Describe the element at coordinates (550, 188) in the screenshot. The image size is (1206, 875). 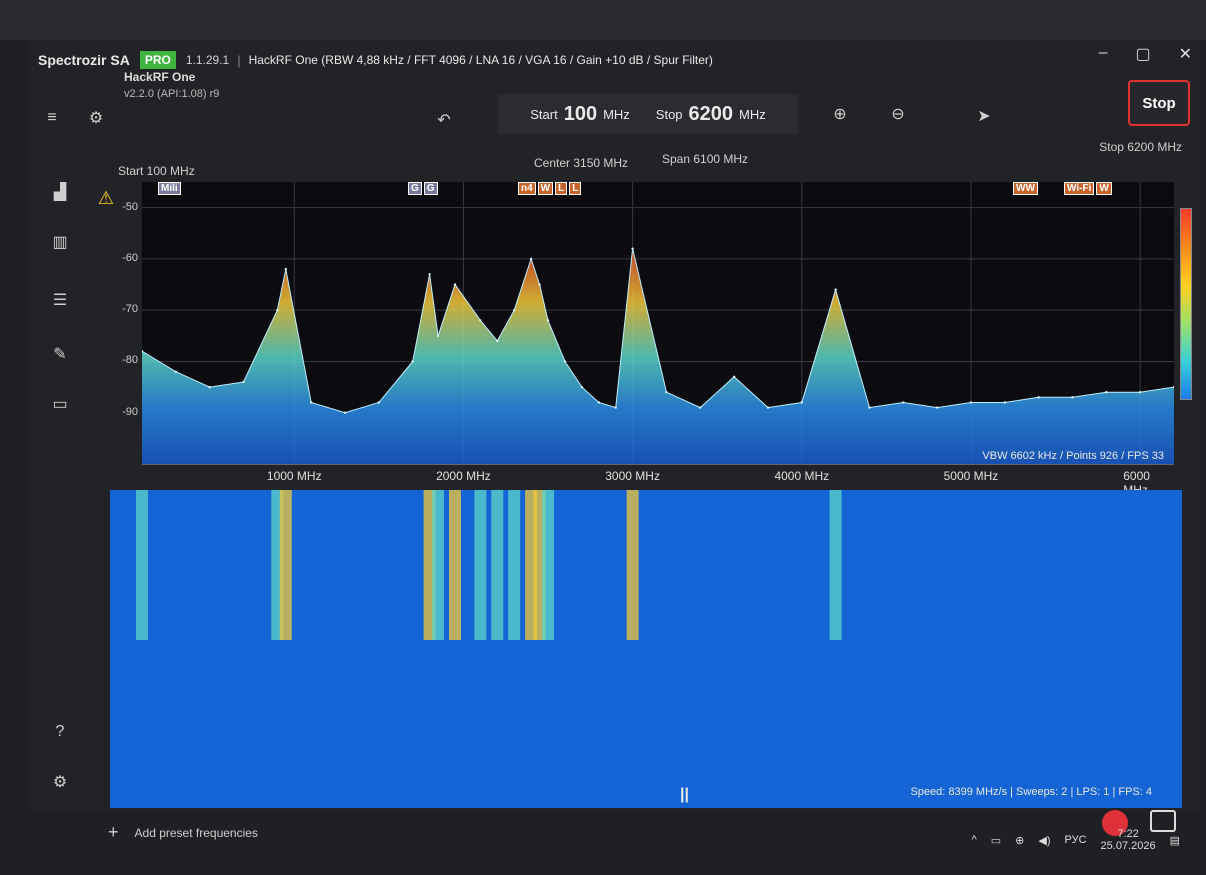
I see `frequency-band-marker: n4 W L L` at that location.